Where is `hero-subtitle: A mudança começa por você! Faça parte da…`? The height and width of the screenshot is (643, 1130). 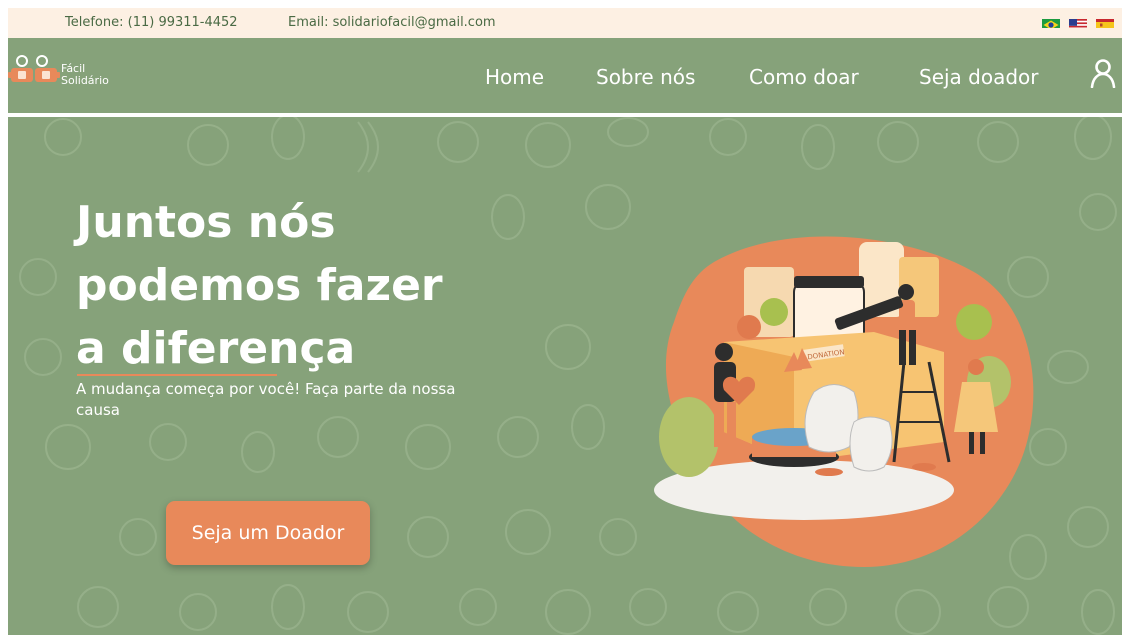 hero-subtitle: A mudança começa por você! Faça parte da… is located at coordinates (266, 399).